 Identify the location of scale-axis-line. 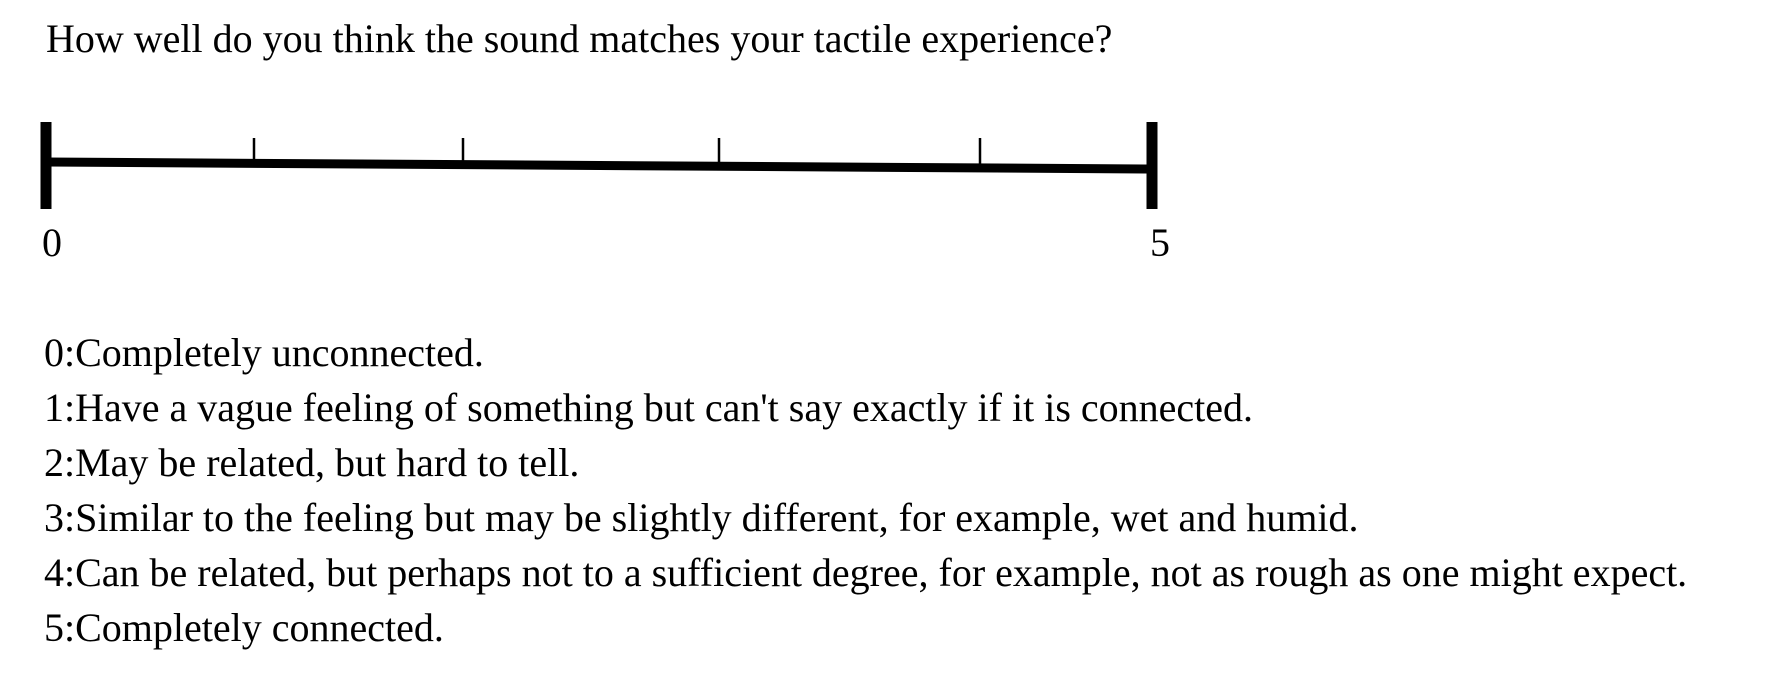
(599, 165).